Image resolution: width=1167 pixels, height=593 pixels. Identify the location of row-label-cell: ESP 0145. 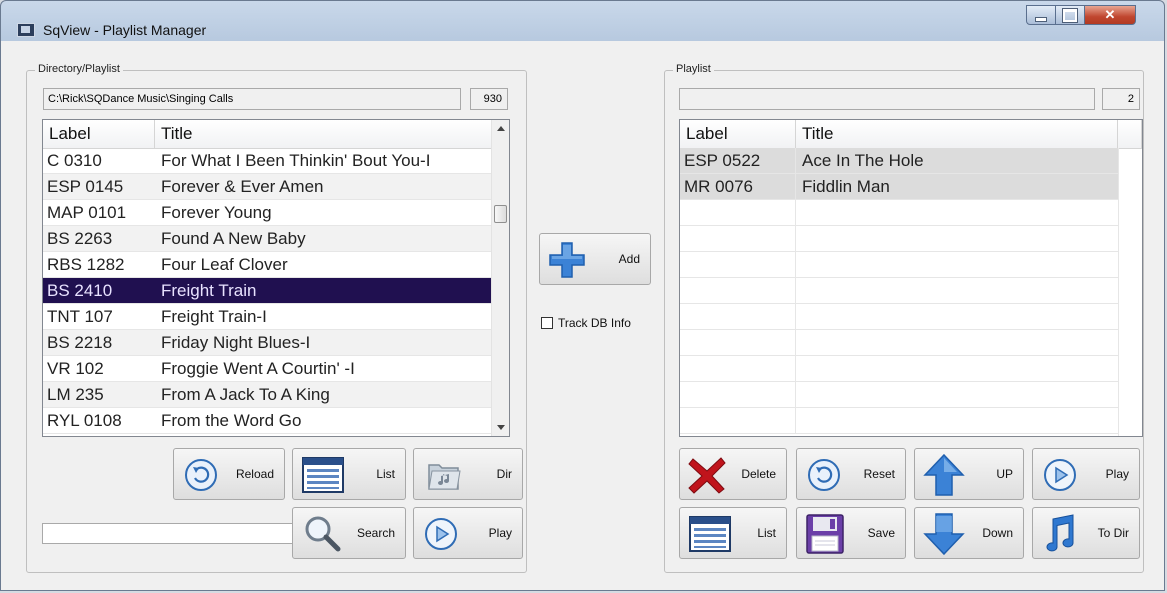
(85, 186).